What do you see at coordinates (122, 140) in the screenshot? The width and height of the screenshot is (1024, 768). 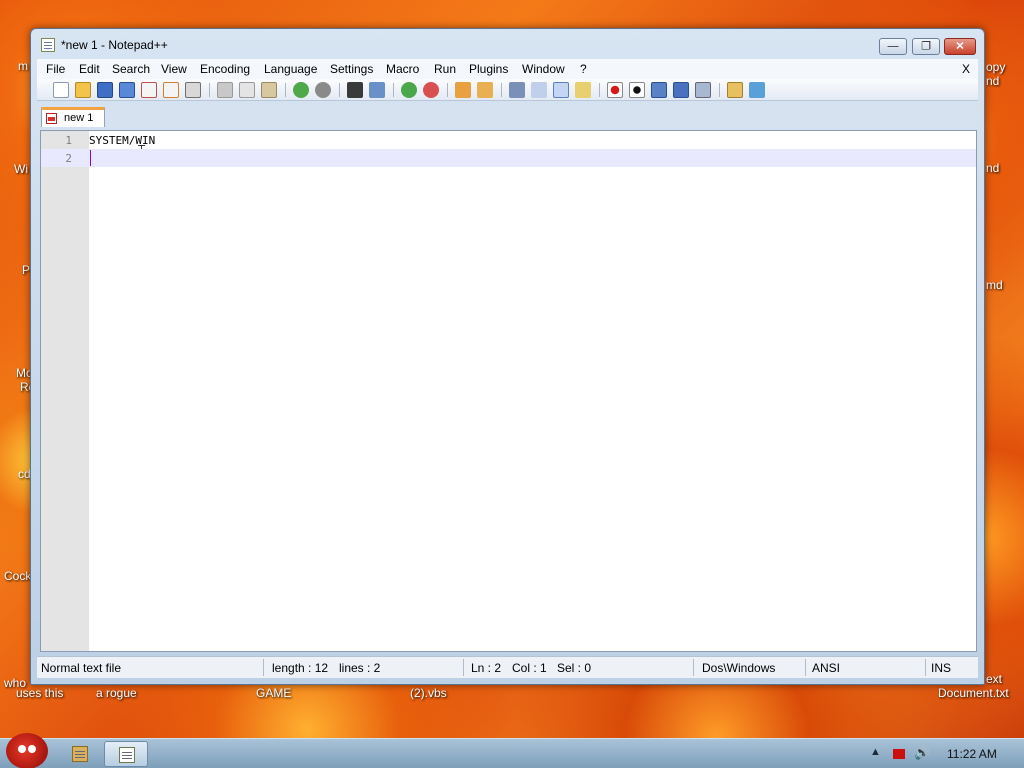 I see `line-text: SYSTEM/WIN` at bounding box center [122, 140].